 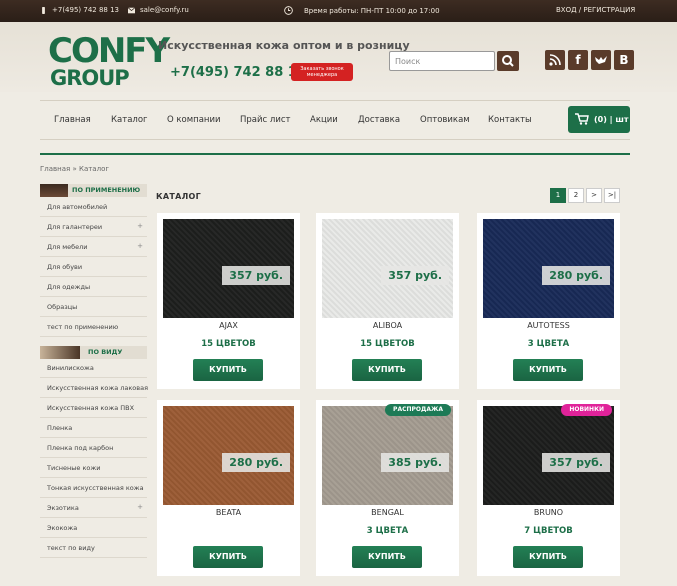 I want to click on nav-item-pricelist: Прайс лист, so click(x=265, y=120).